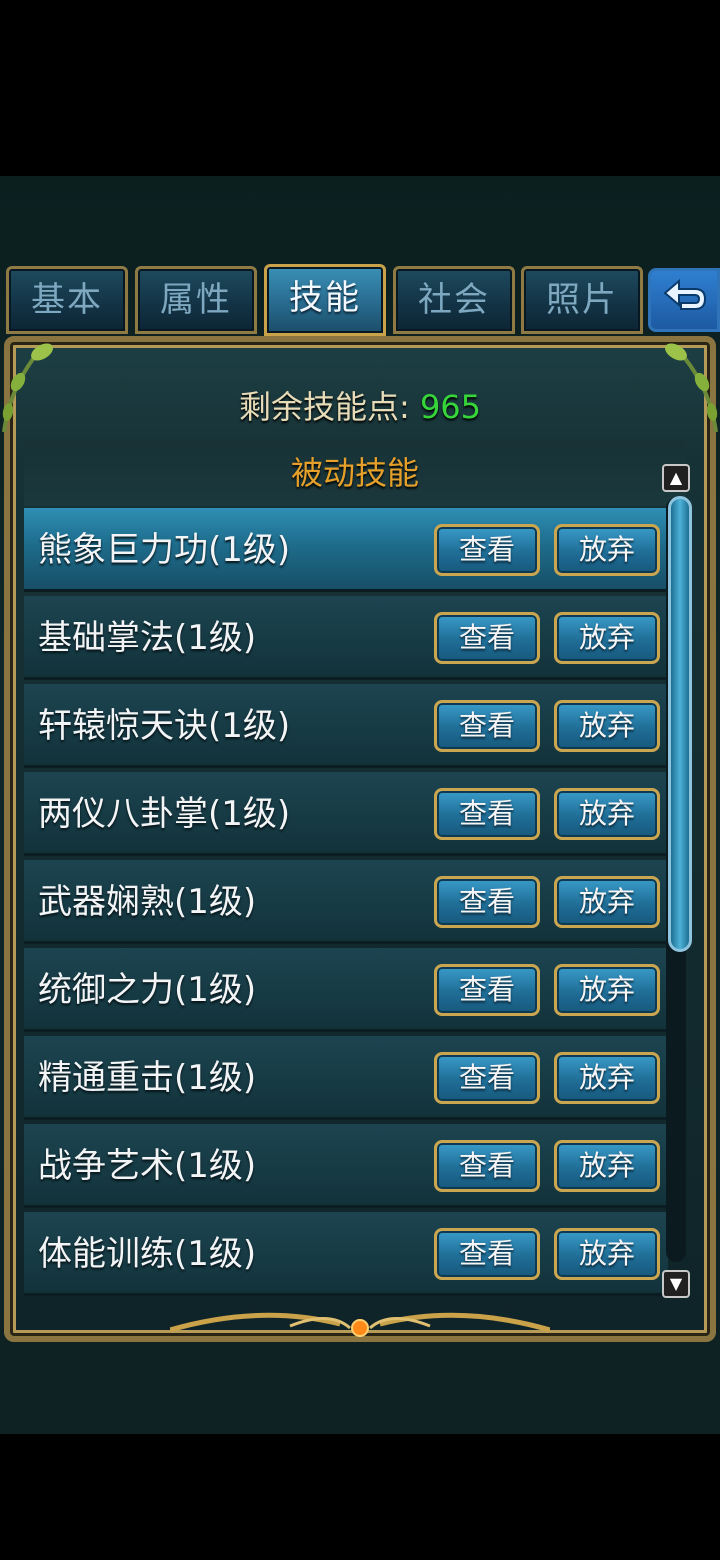 The width and height of the screenshot is (720, 1560). Describe the element at coordinates (324, 407) in the screenshot. I see `skill-points-label: 剩余技能点:` at that location.